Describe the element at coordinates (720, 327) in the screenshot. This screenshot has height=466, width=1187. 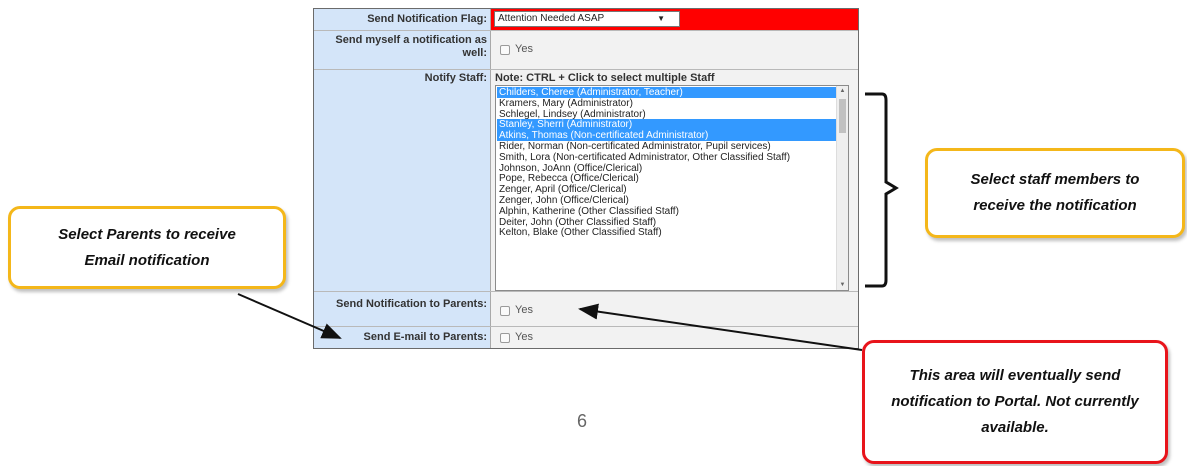
I see `portal-arrow` at that location.